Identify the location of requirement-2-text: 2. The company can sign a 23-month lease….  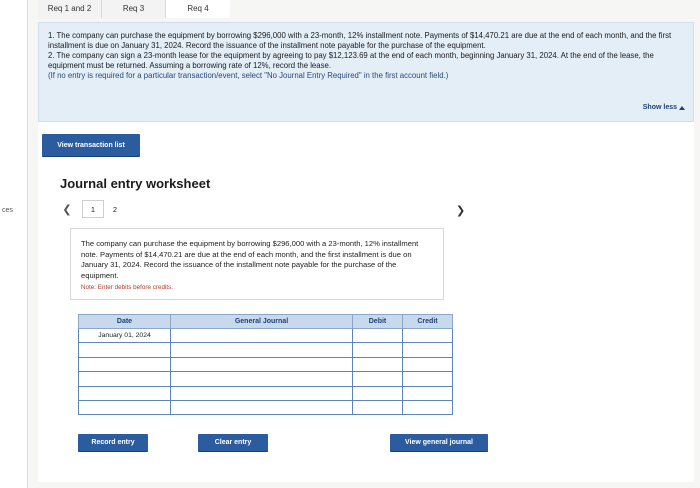
(351, 60).